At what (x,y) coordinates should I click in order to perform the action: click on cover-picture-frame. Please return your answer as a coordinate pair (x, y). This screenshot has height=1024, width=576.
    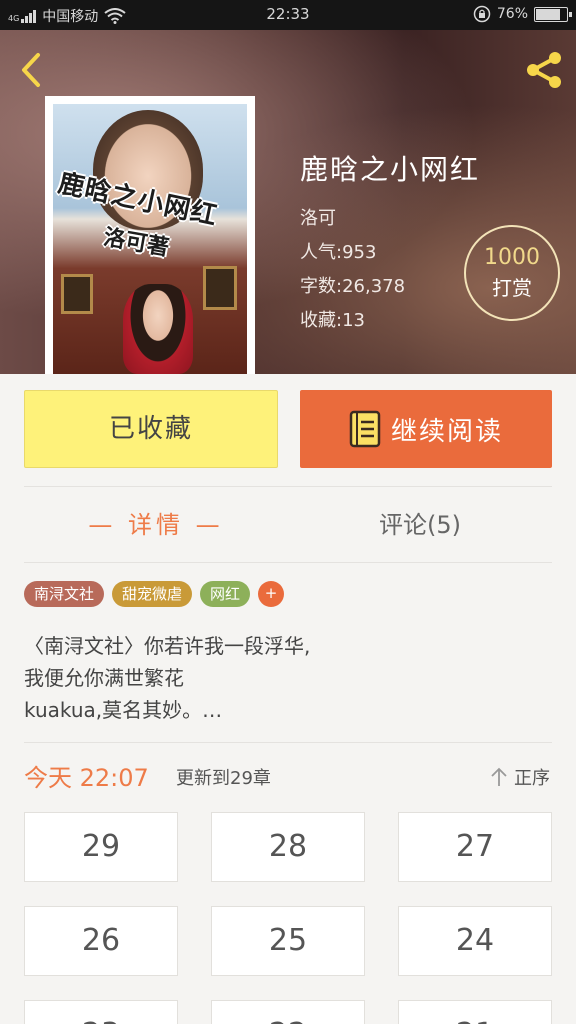
    Looking at the image, I should click on (77, 294).